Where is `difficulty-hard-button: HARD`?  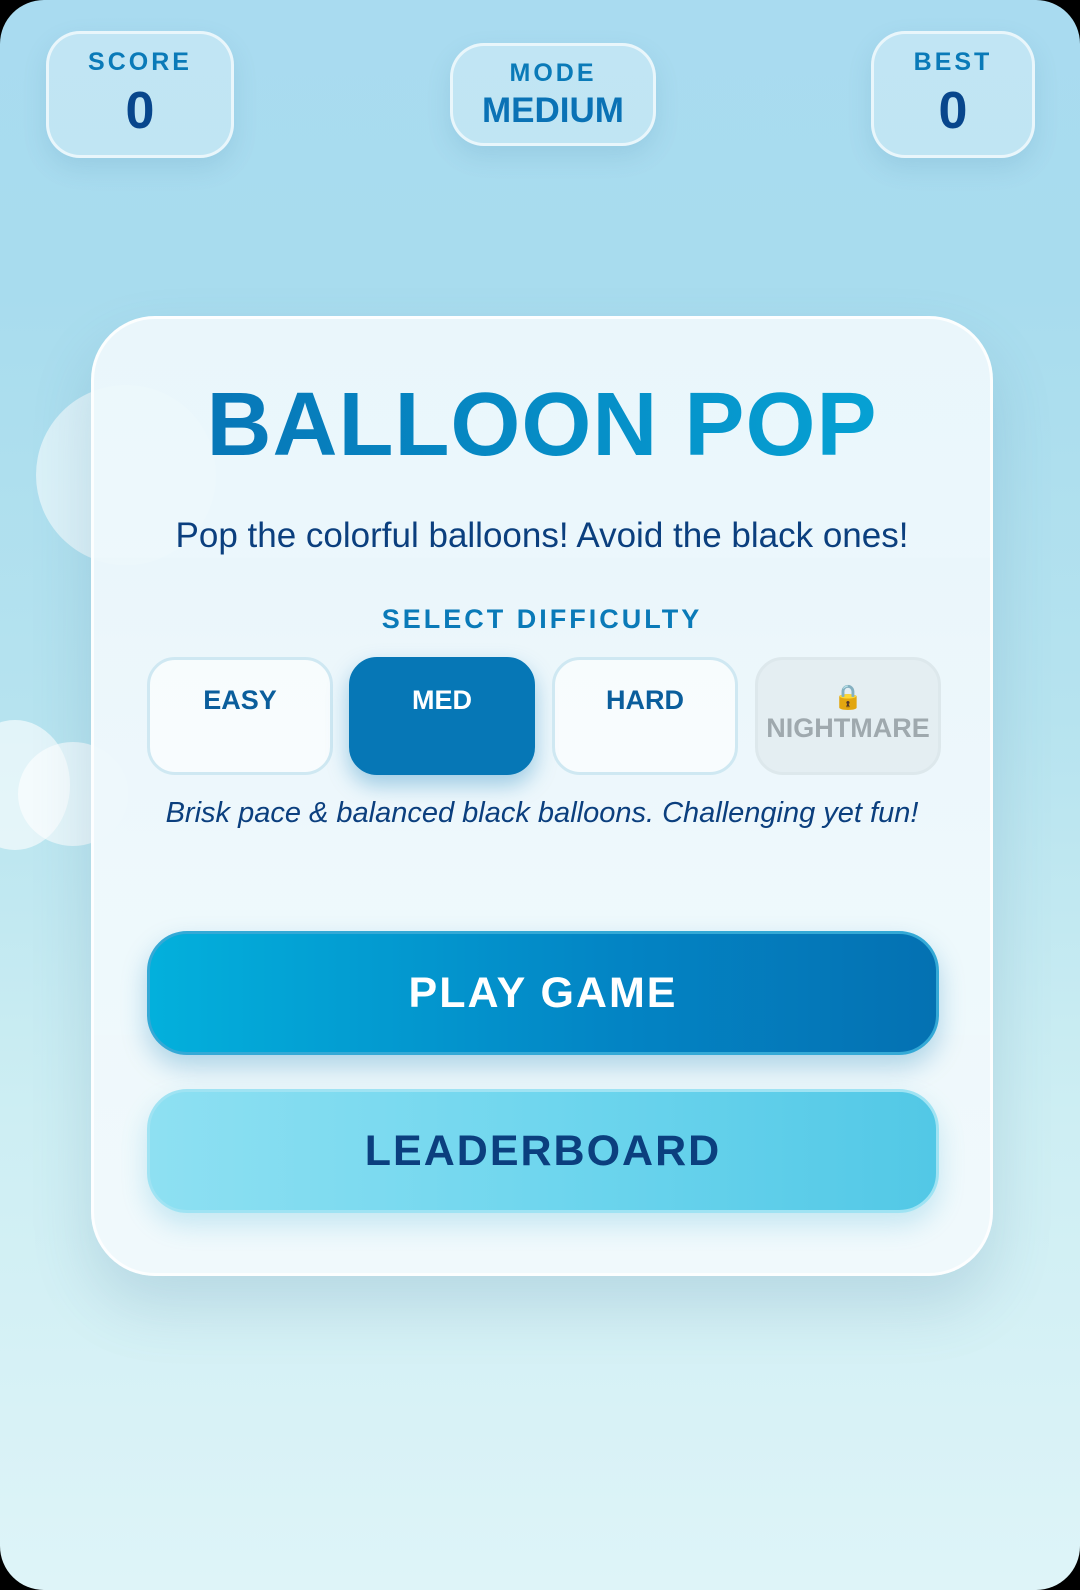
difficulty-hard-button: HARD is located at coordinates (645, 716).